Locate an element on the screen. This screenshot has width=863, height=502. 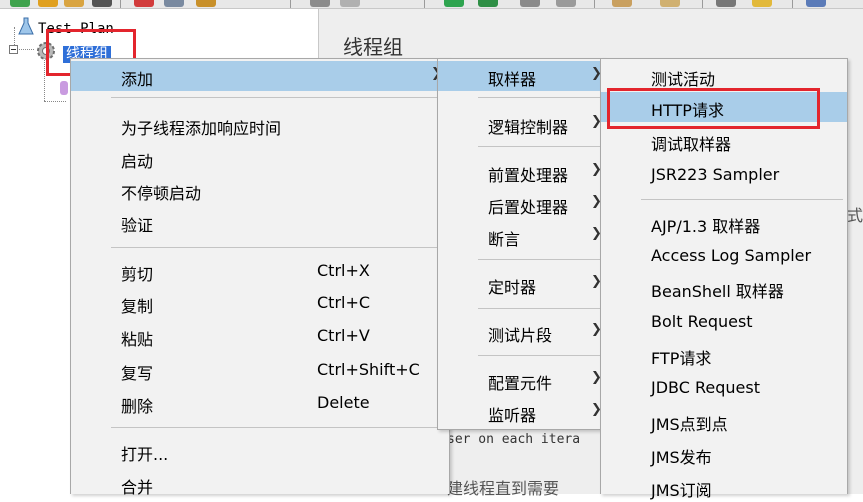
new-plan-icon is located at coordinates (20, 3).